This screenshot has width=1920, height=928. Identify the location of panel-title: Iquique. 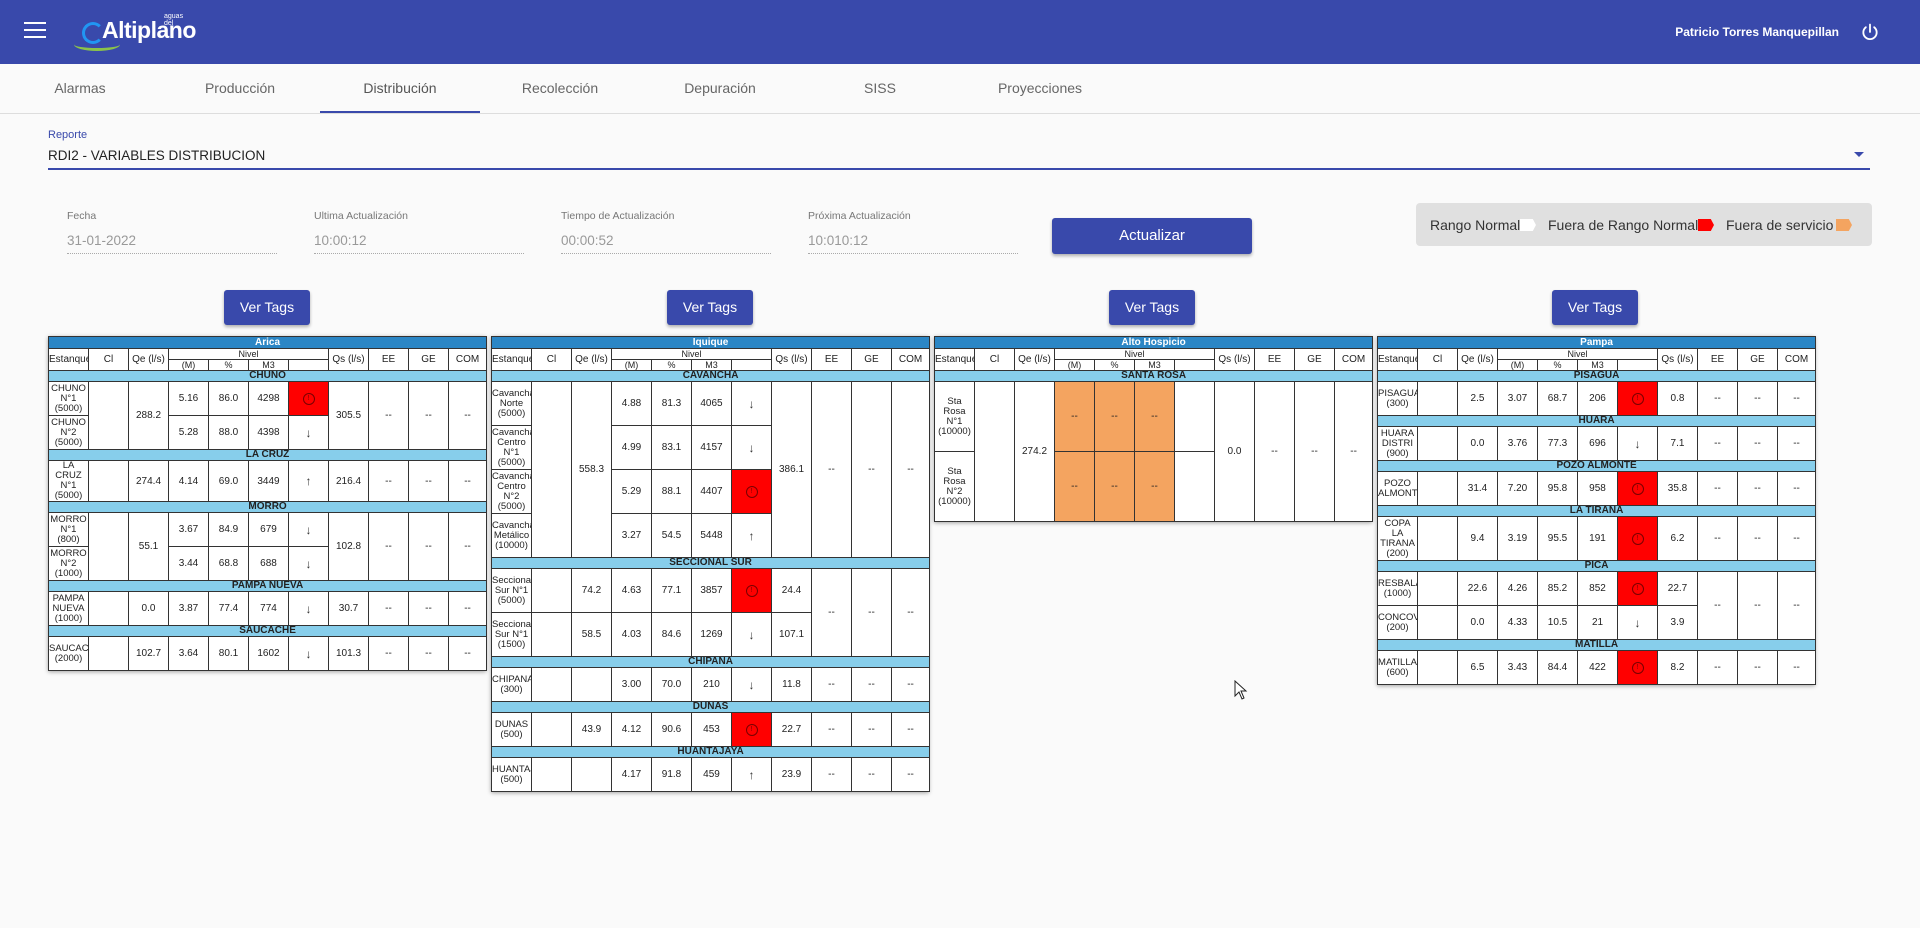
(710, 342).